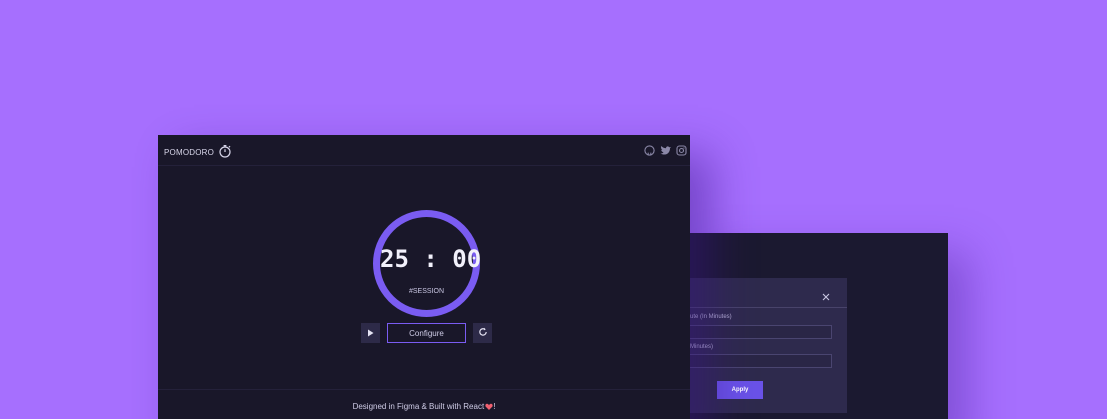 The width and height of the screenshot is (1107, 419). What do you see at coordinates (702, 347) in the screenshot?
I see `break-length-label: Minutes)` at bounding box center [702, 347].